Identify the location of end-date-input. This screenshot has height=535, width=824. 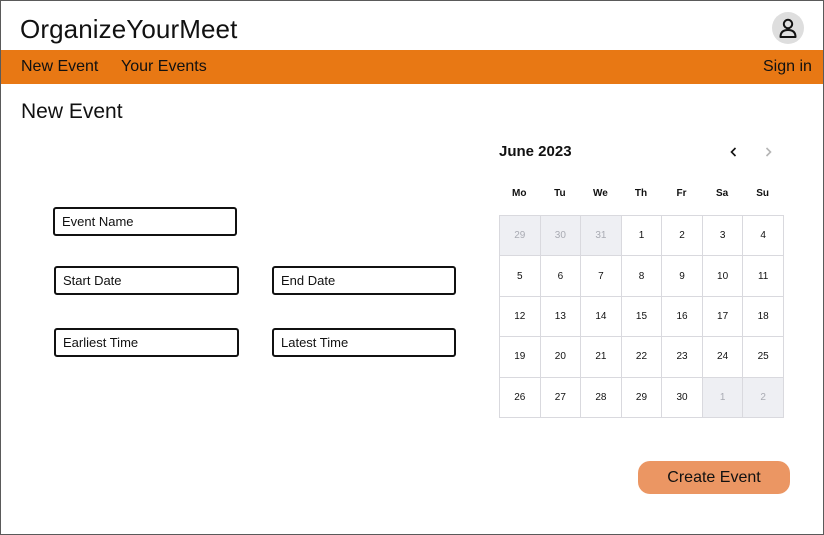
(364, 280).